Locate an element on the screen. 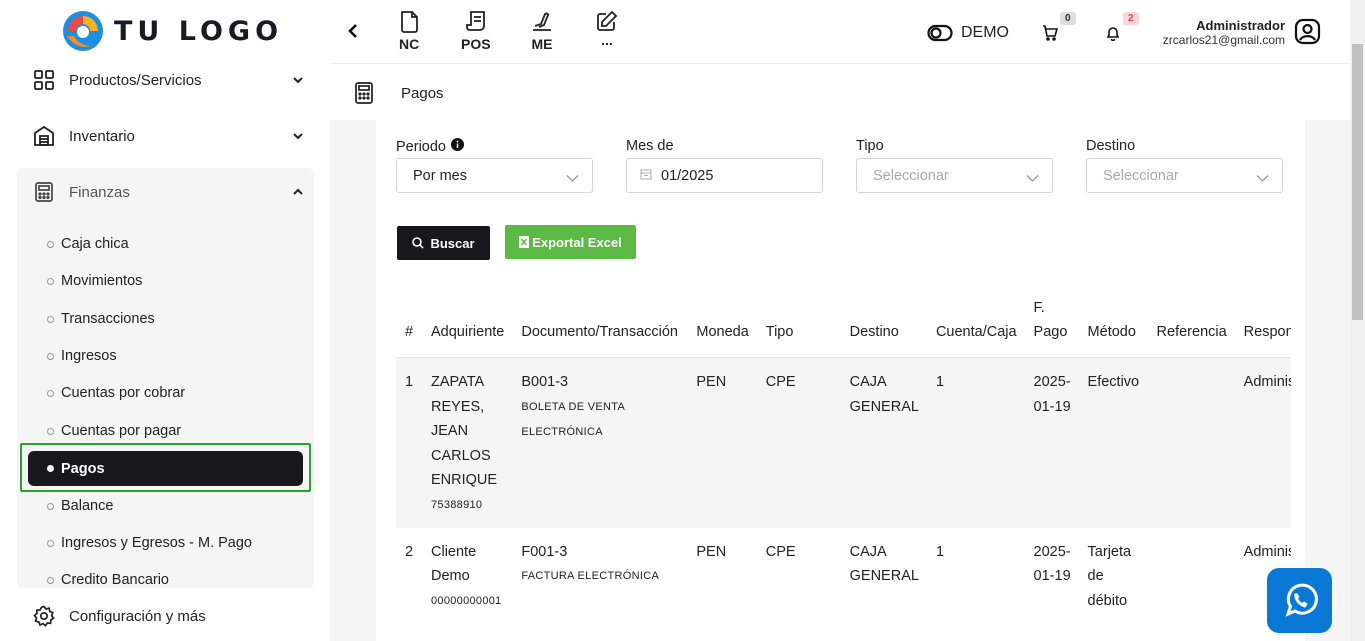  cell-fpago: 2025-01-19 is located at coordinates (1052, 564).